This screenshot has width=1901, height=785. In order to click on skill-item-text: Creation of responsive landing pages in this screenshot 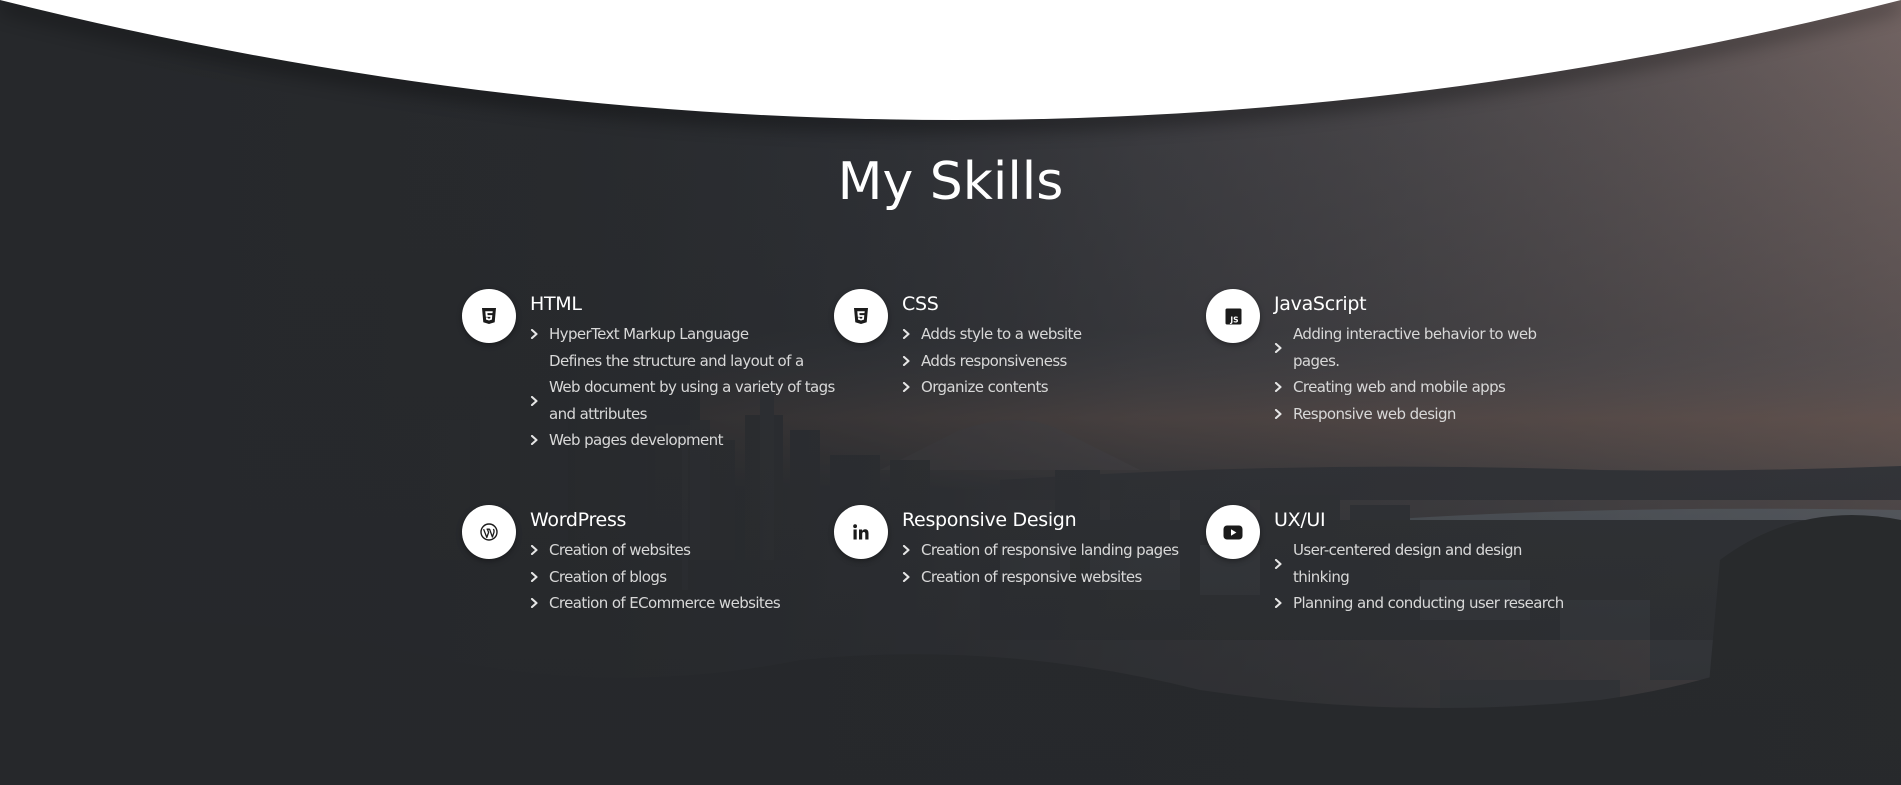, I will do `click(1050, 550)`.